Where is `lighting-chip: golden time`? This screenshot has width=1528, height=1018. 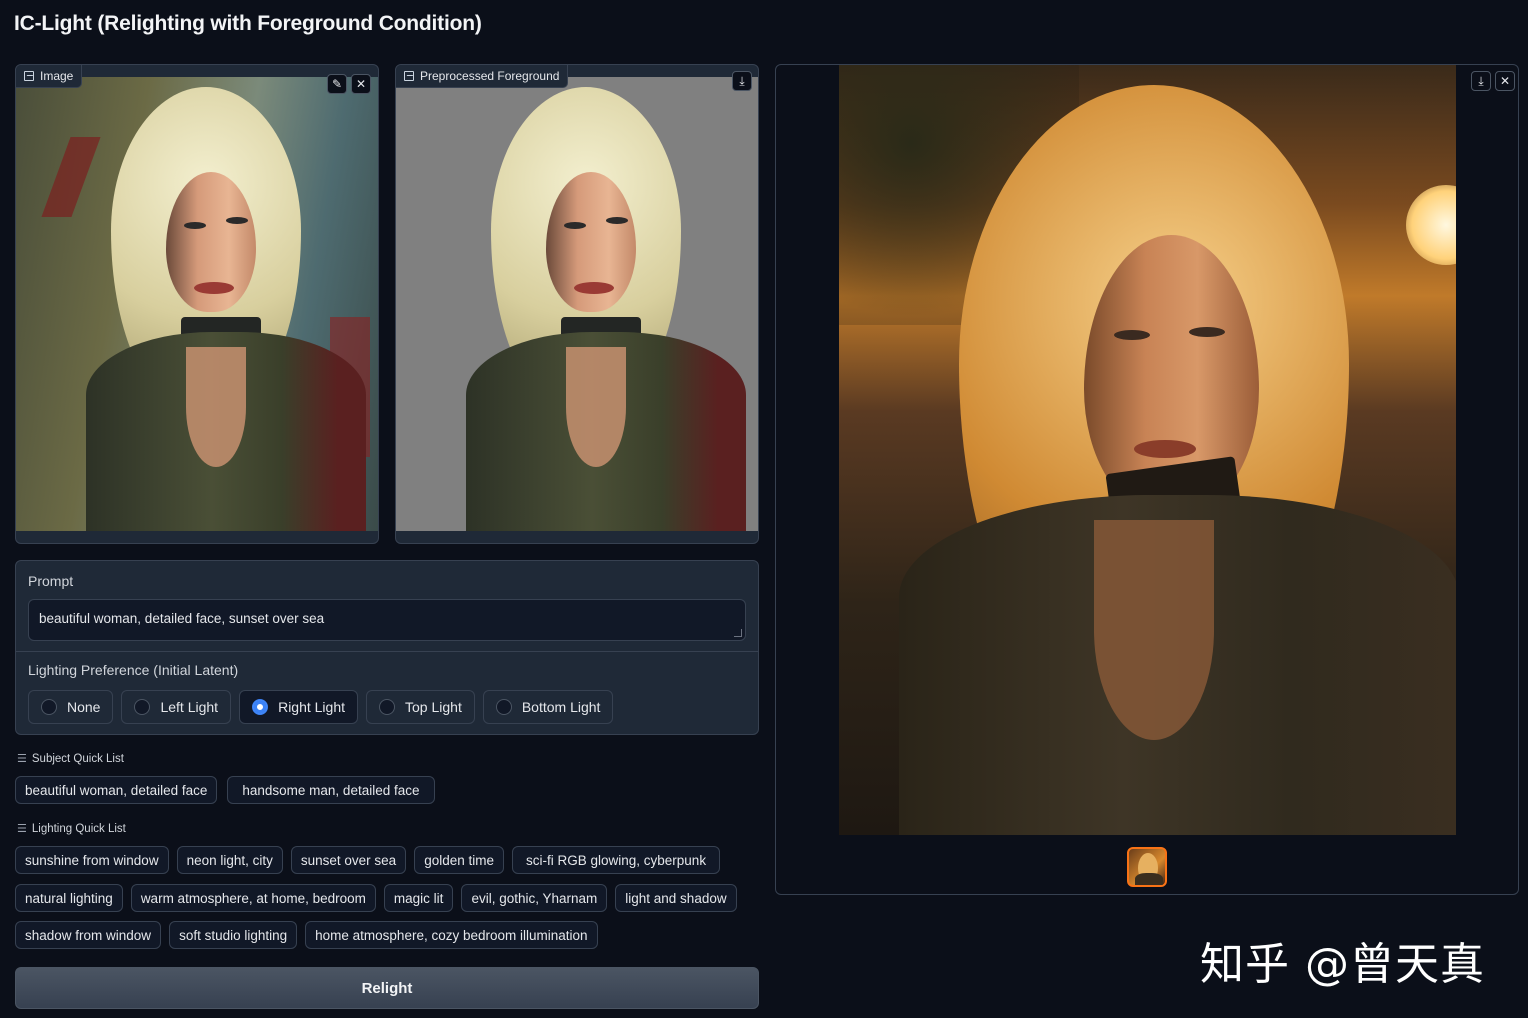 lighting-chip: golden time is located at coordinates (459, 860).